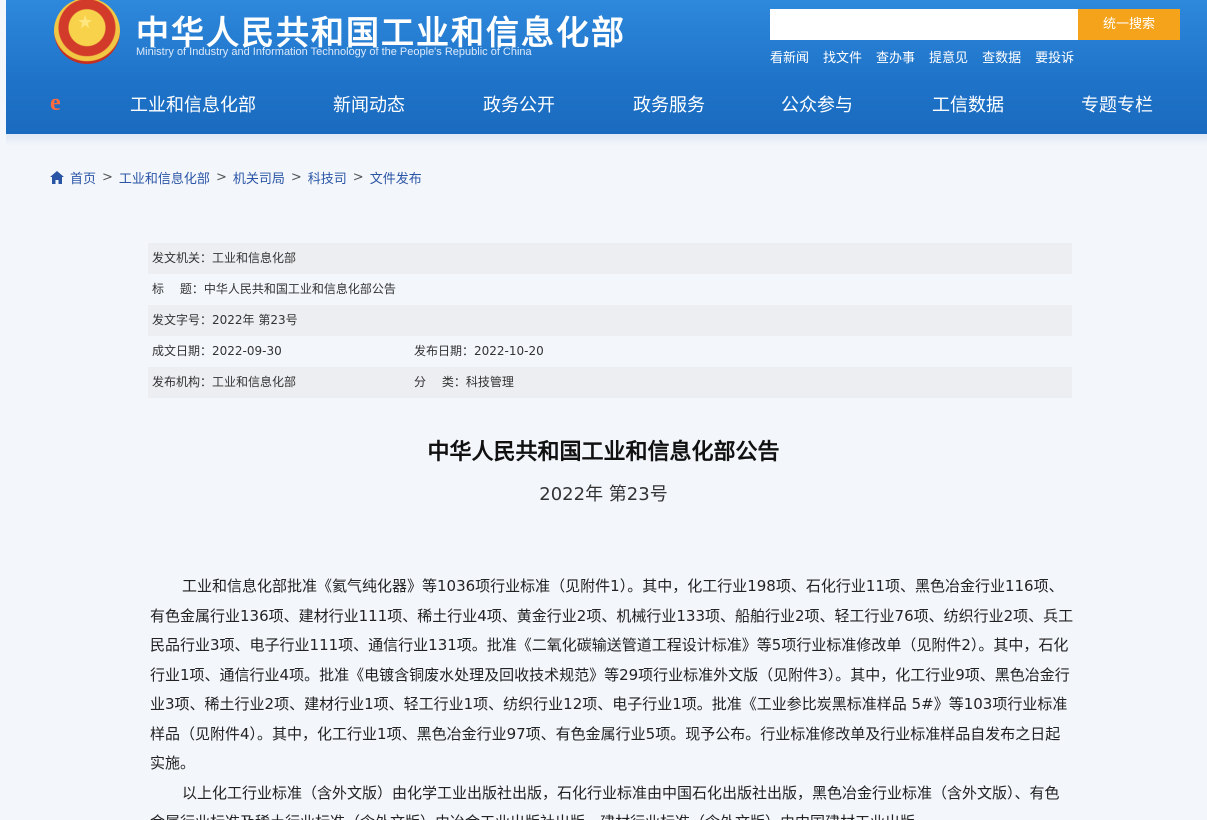  I want to click on quick-link-data: 查数据, so click(1001, 56).